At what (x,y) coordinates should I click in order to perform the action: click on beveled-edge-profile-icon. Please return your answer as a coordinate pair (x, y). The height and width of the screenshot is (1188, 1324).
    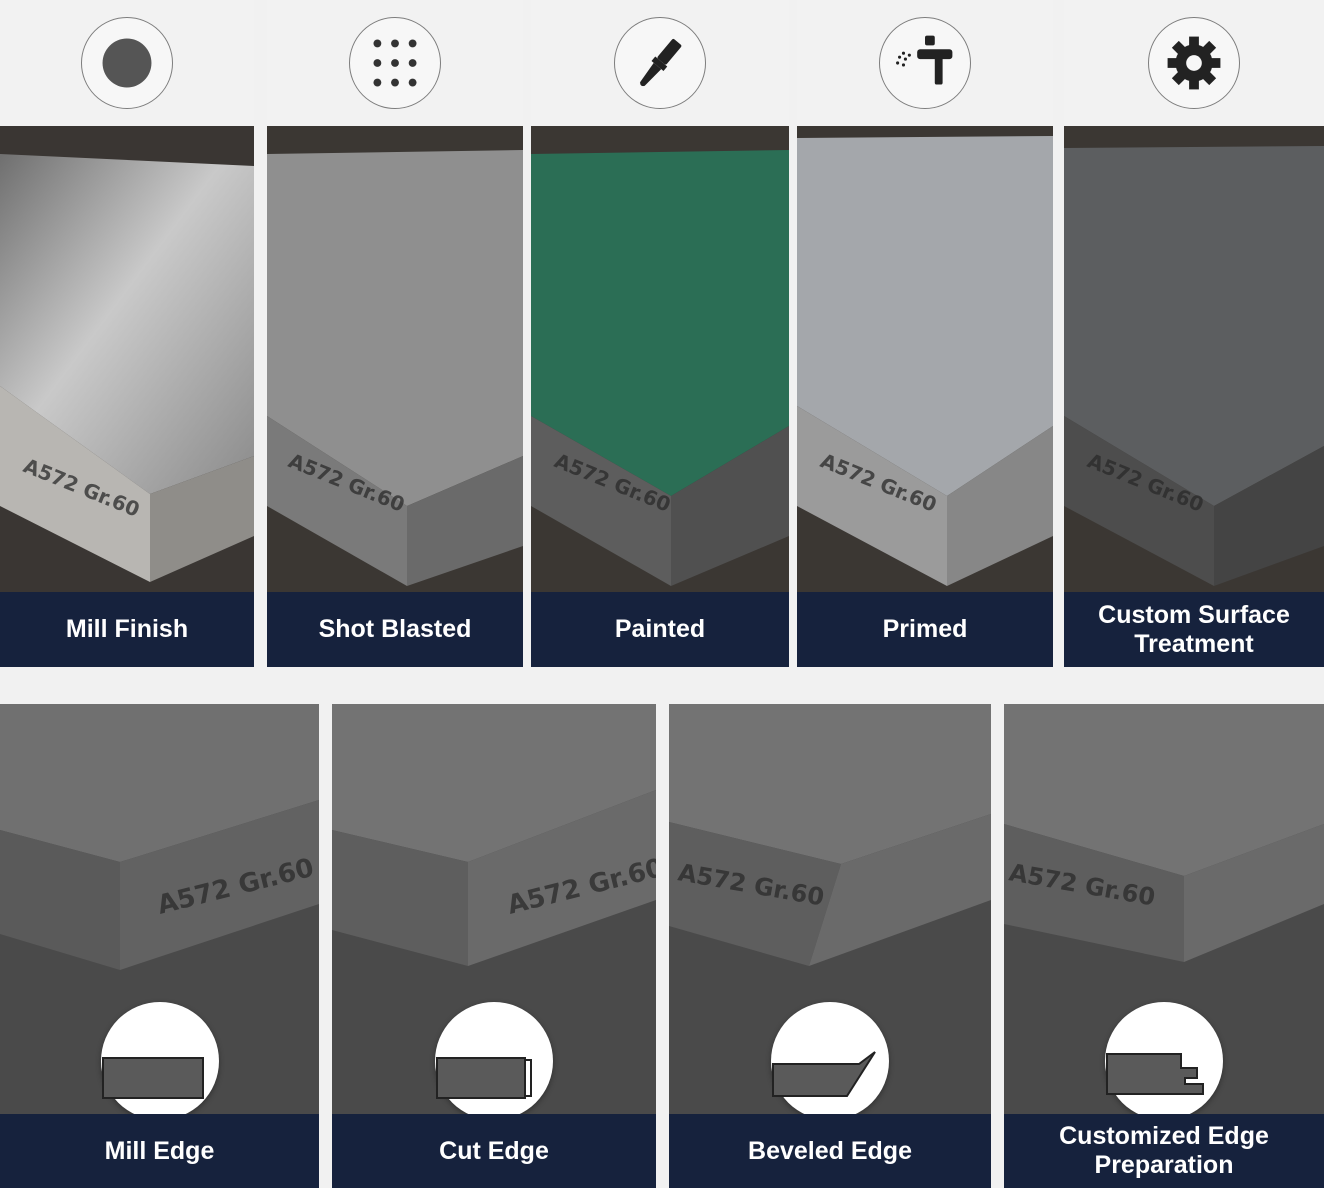
    Looking at the image, I should click on (830, 1061).